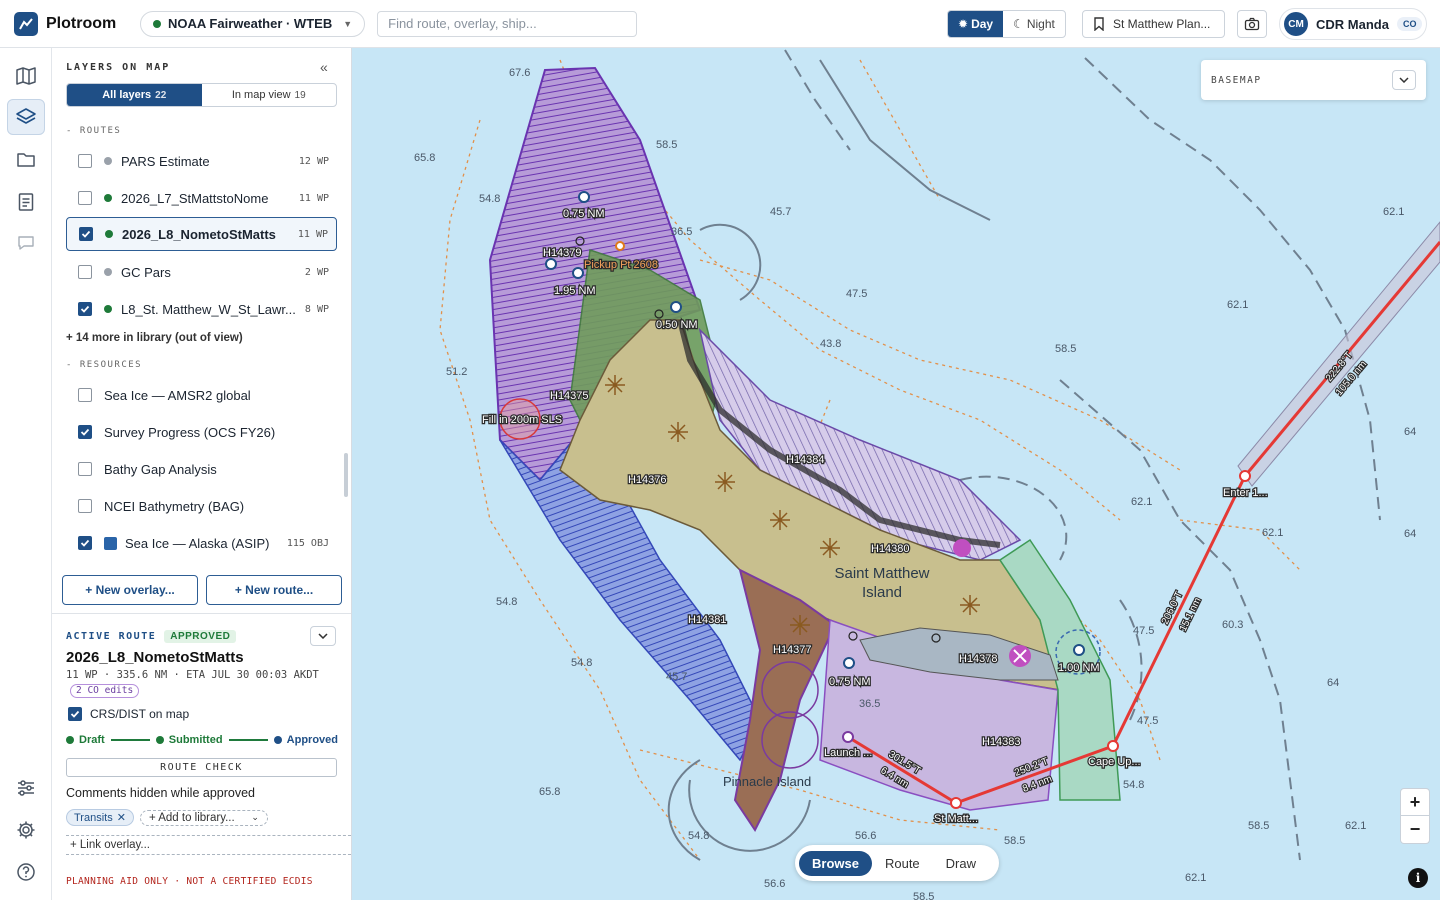  Describe the element at coordinates (201, 234) in the screenshot. I see `route-row-selected: 2026_L8_NometoStMatts 11 WP` at that location.